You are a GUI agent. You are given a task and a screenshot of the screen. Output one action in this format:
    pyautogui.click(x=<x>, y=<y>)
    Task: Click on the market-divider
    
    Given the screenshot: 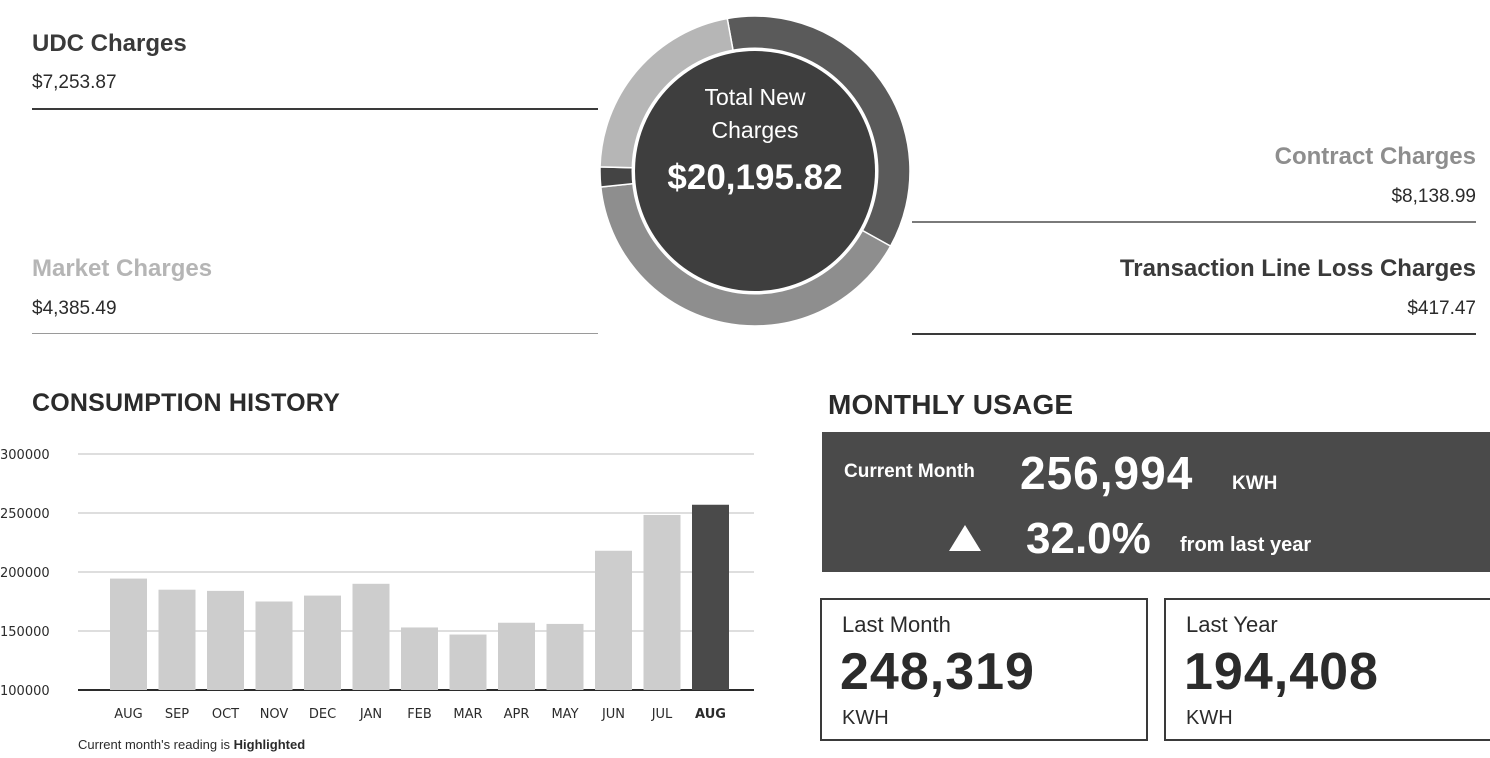 What is the action you would take?
    pyautogui.click(x=315, y=333)
    